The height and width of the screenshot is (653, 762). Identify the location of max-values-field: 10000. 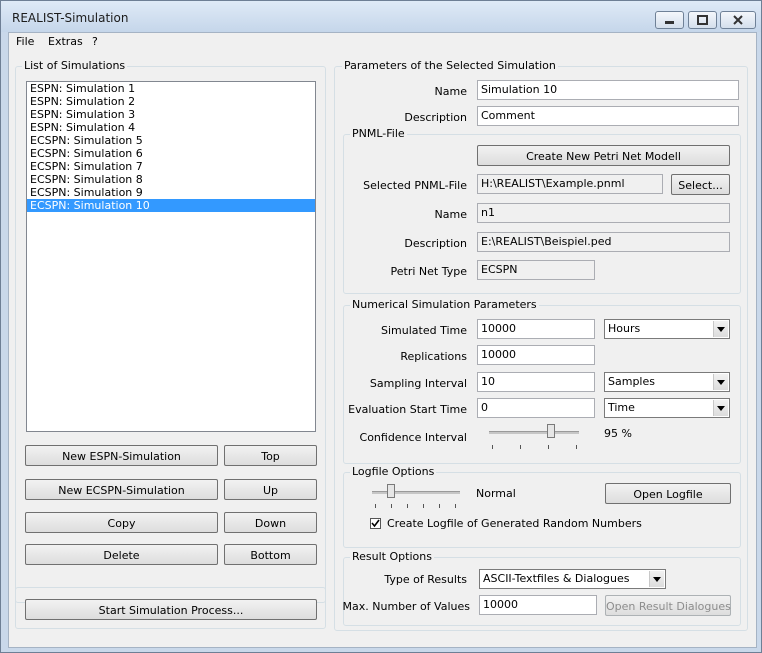
(538, 605).